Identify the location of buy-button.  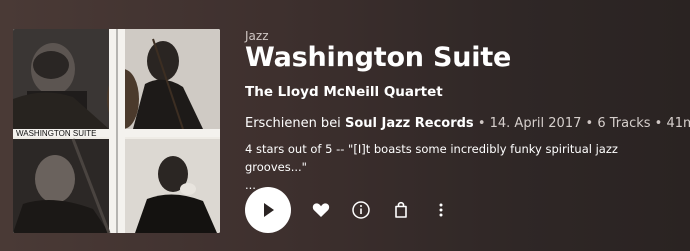
(401, 210).